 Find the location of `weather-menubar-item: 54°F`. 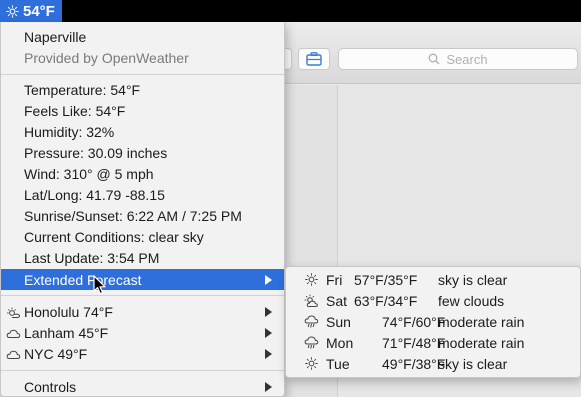

weather-menubar-item: 54°F is located at coordinates (31, 11).